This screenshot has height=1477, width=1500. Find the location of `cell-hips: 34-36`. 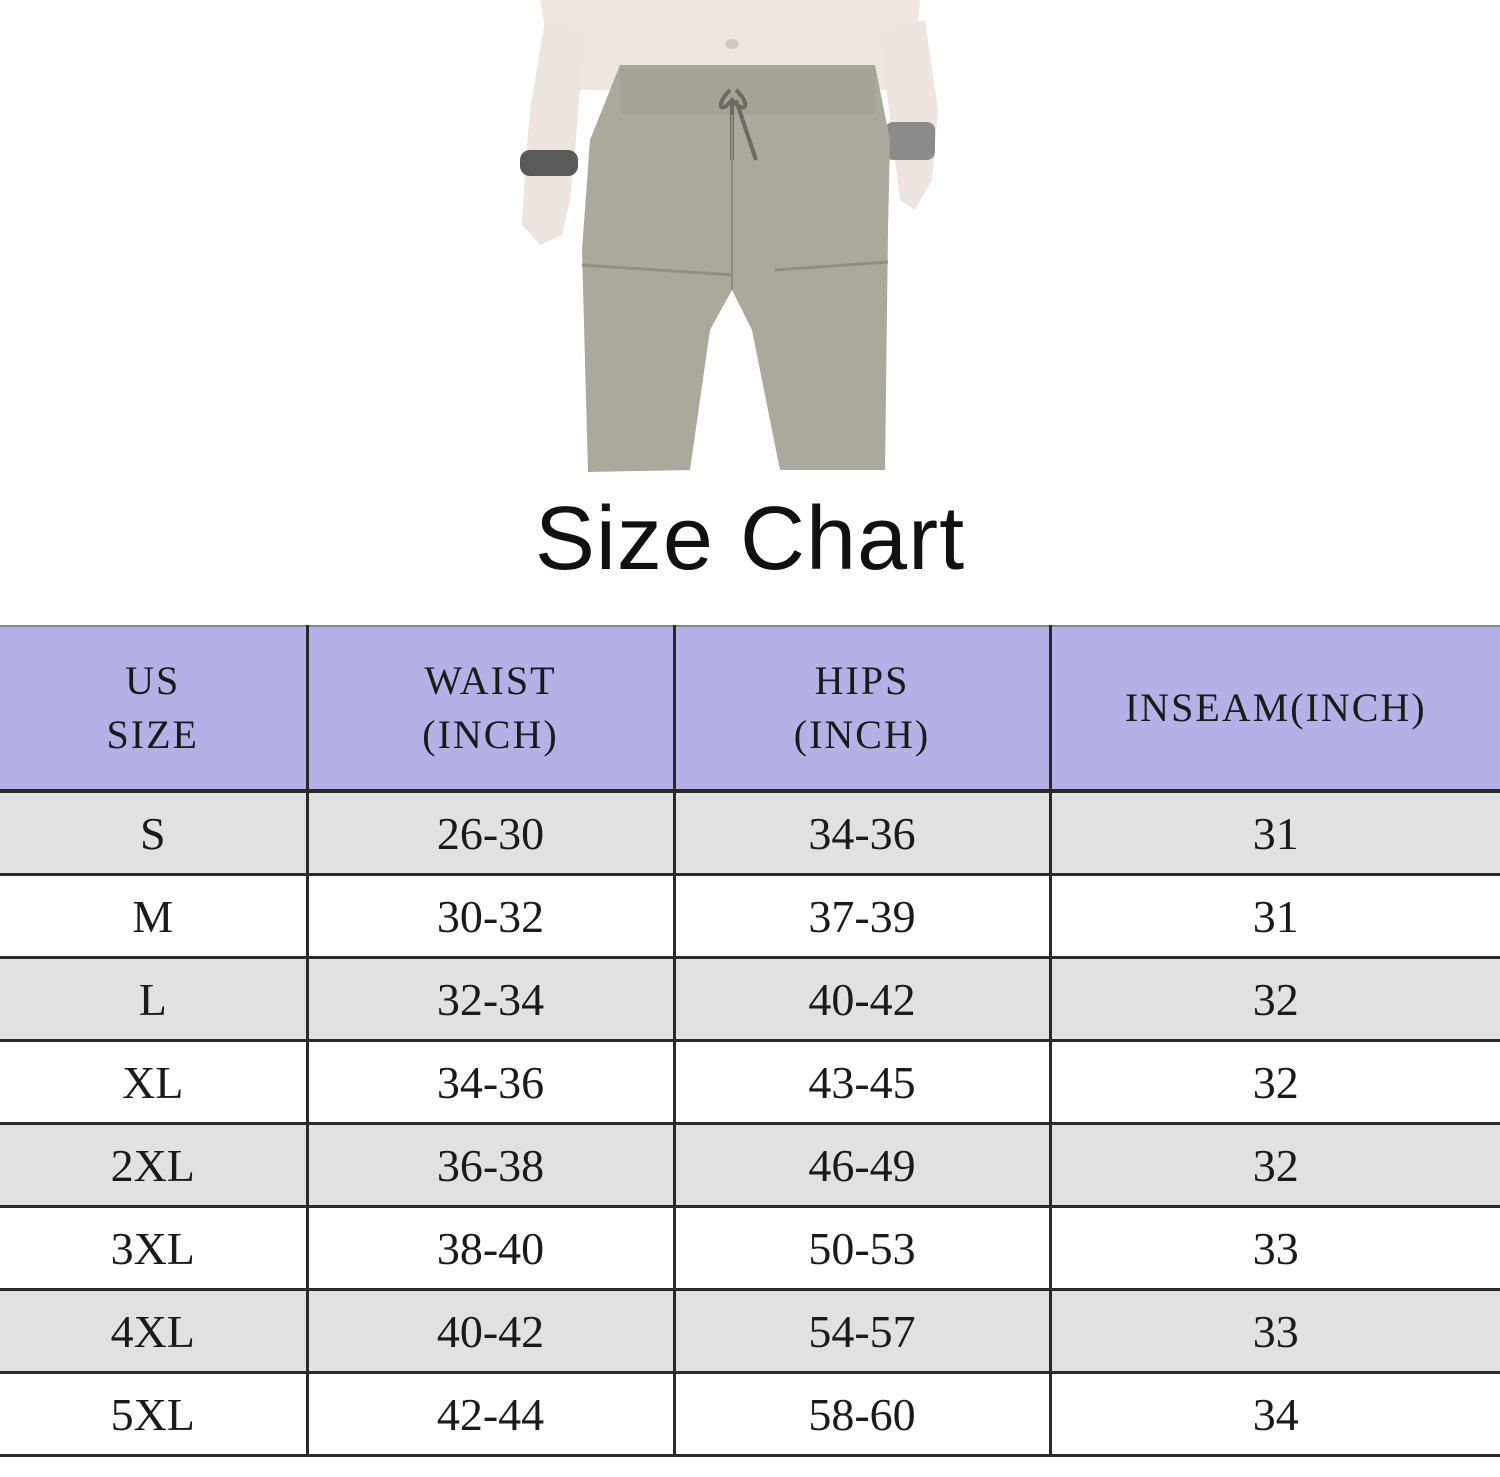

cell-hips: 34-36 is located at coordinates (861, 833).